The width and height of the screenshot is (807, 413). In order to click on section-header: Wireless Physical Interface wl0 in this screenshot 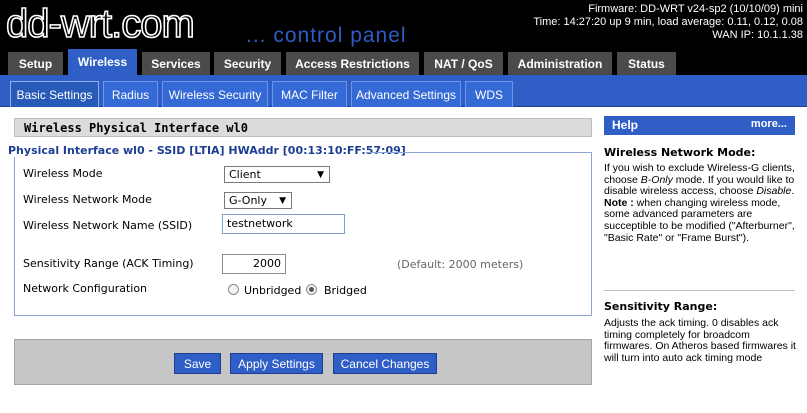, I will do `click(303, 127)`.